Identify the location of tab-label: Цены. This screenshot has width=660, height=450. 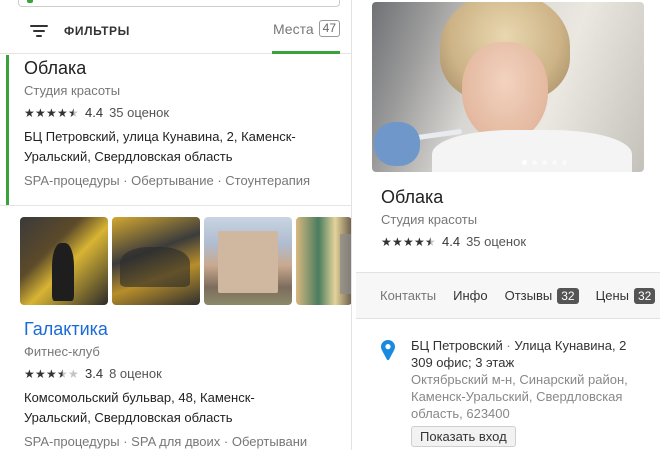
(612, 295).